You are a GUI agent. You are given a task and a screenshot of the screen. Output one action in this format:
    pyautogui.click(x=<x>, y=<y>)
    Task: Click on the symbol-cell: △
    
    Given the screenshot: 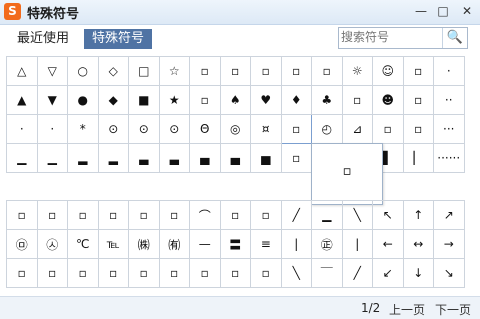 What is the action you would take?
    pyautogui.click(x=22, y=71)
    